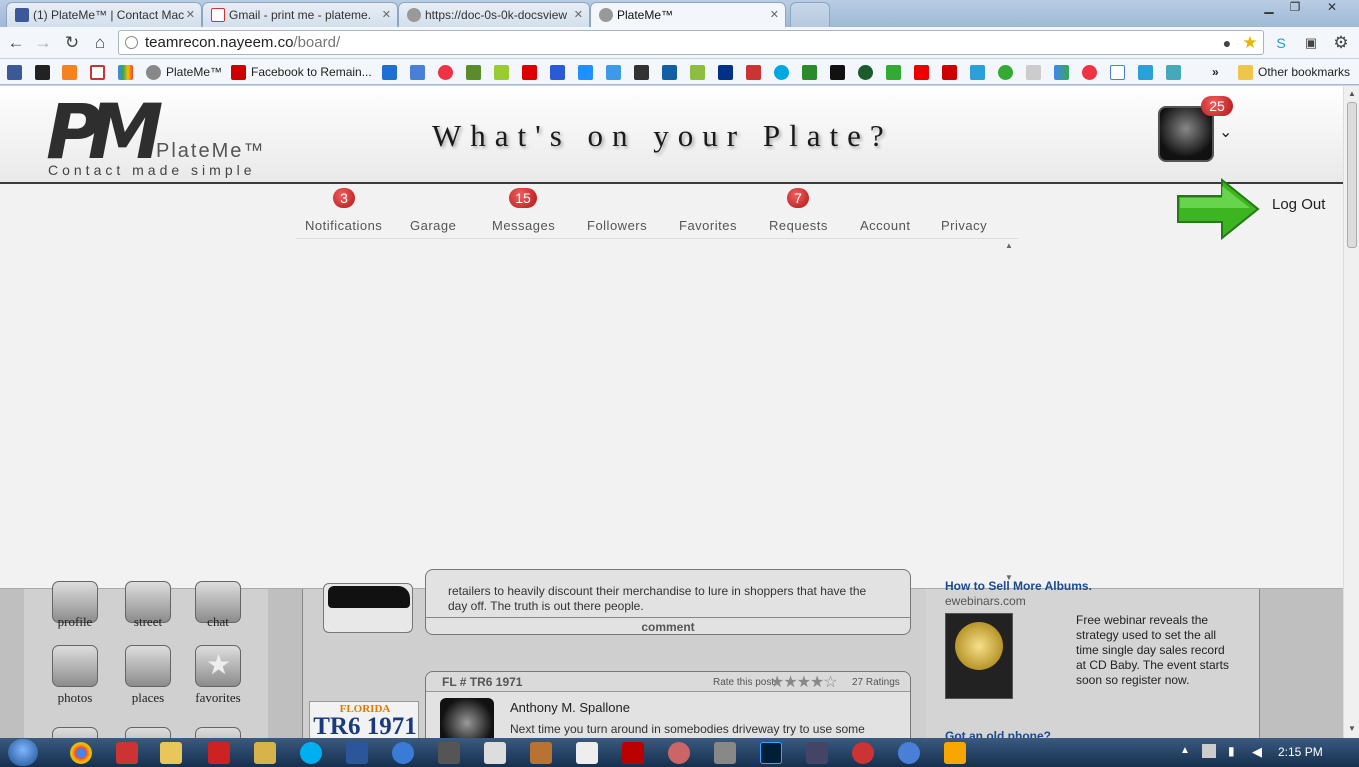 This screenshot has width=1359, height=767. What do you see at coordinates (1300, 752) in the screenshot?
I see `clock: 2:15 PM` at bounding box center [1300, 752].